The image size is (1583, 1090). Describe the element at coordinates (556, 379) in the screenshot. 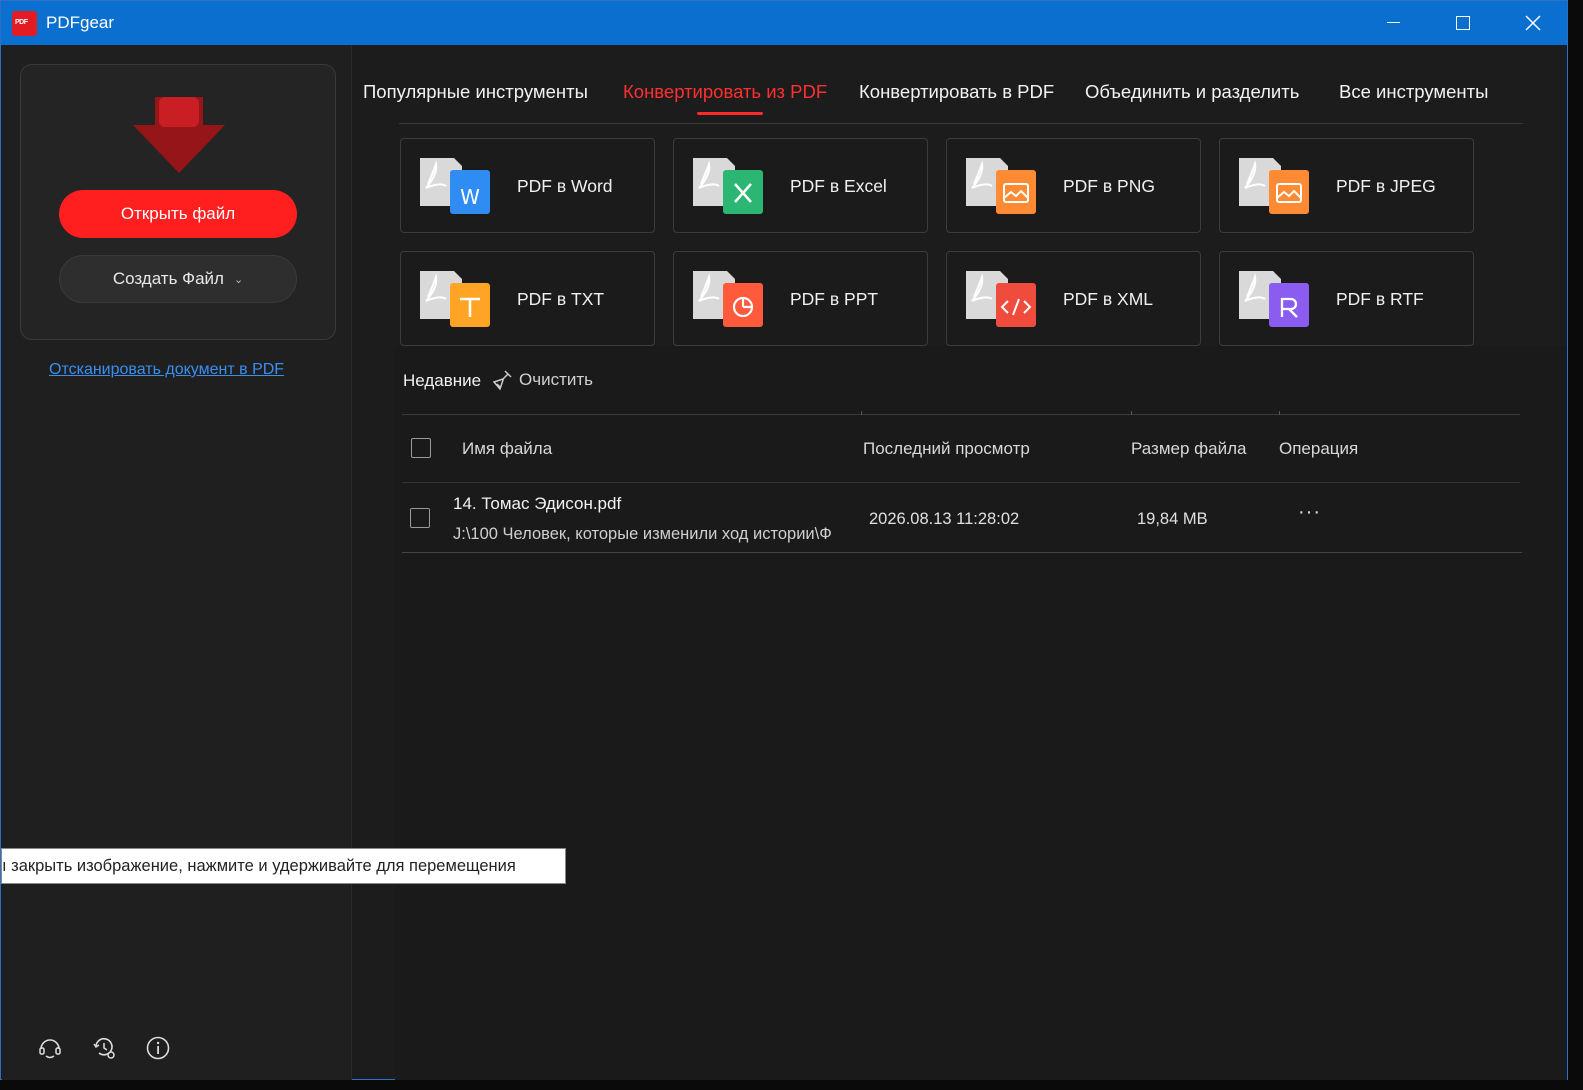

I see `clear-label: Очистить` at that location.